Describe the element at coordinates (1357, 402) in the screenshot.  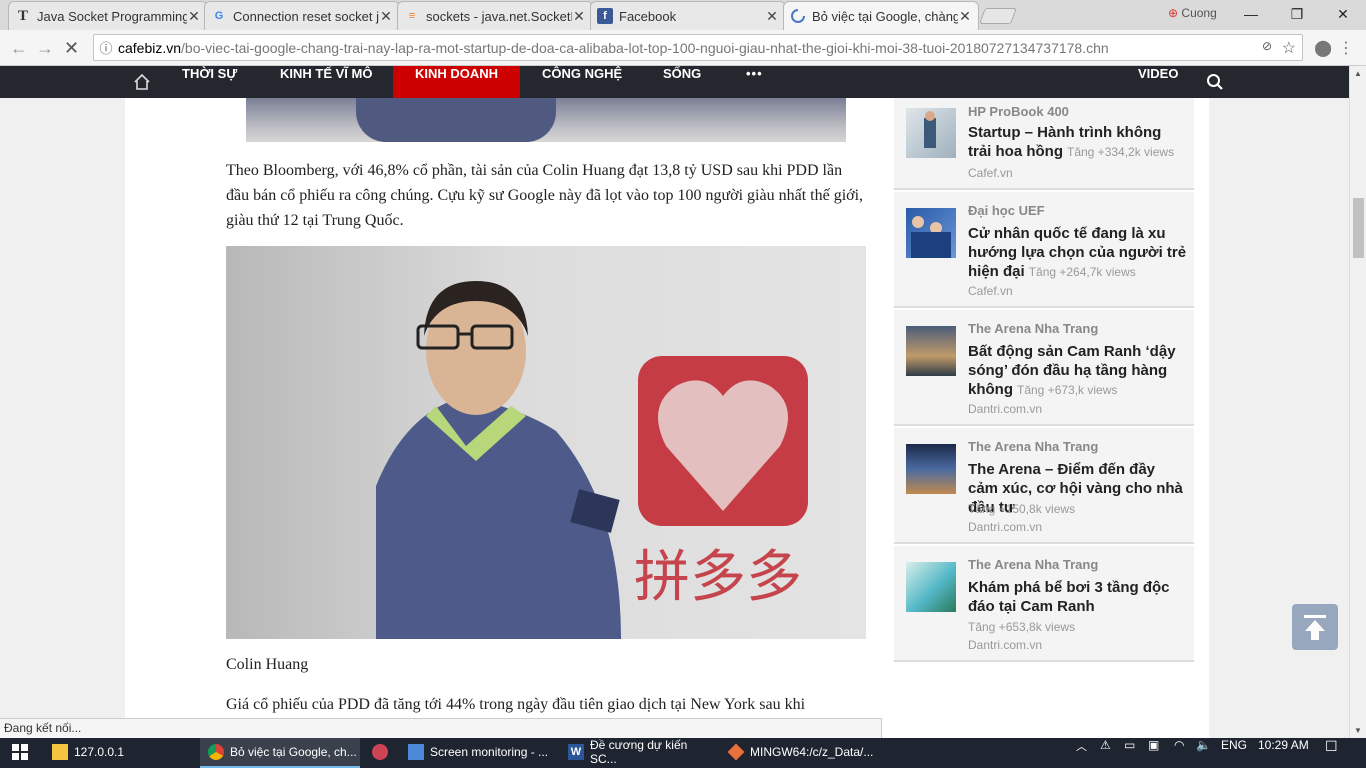
I see `vertical-scrollbar: ▲ ▼` at that location.